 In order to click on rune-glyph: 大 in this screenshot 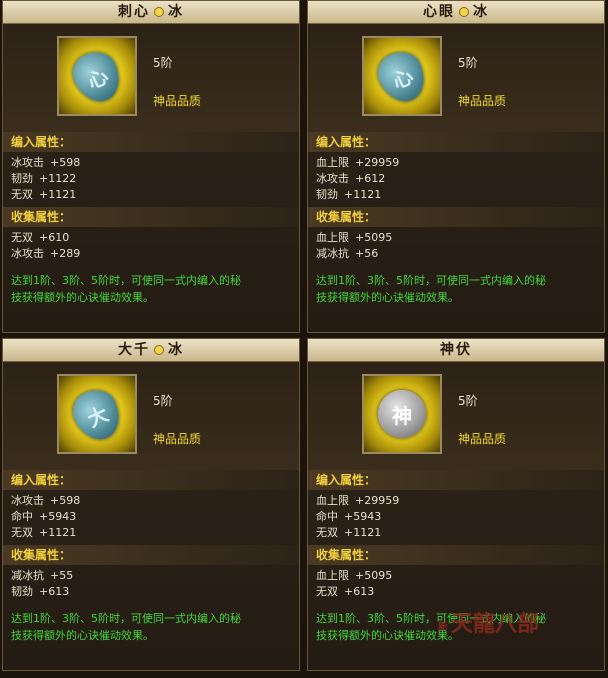, I will do `click(97, 416)`.